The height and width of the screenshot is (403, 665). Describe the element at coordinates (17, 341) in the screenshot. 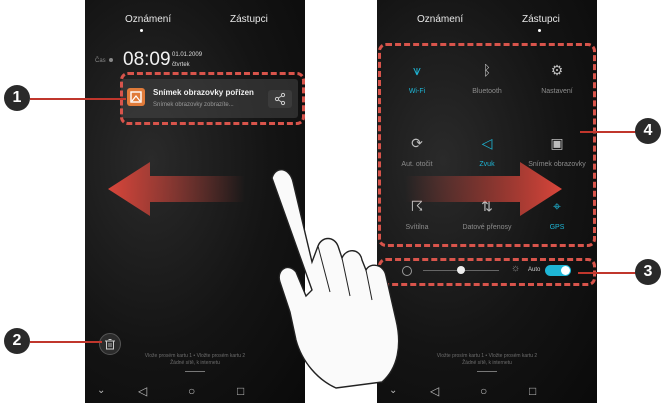

I see `callout-2: 2` at that location.